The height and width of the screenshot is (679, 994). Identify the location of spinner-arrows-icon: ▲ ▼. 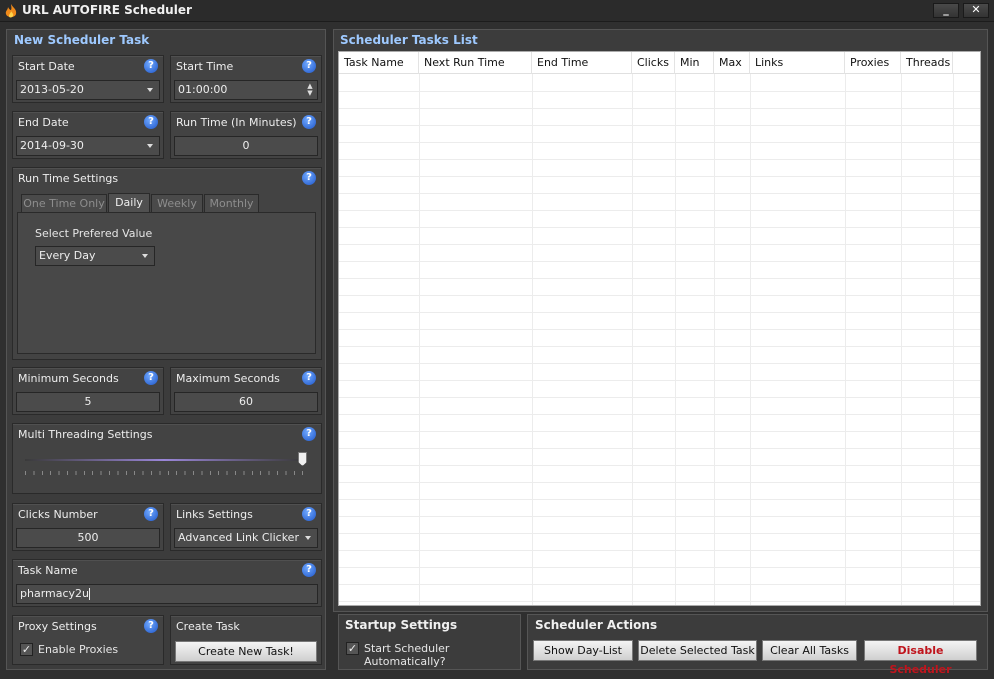
(310, 90).